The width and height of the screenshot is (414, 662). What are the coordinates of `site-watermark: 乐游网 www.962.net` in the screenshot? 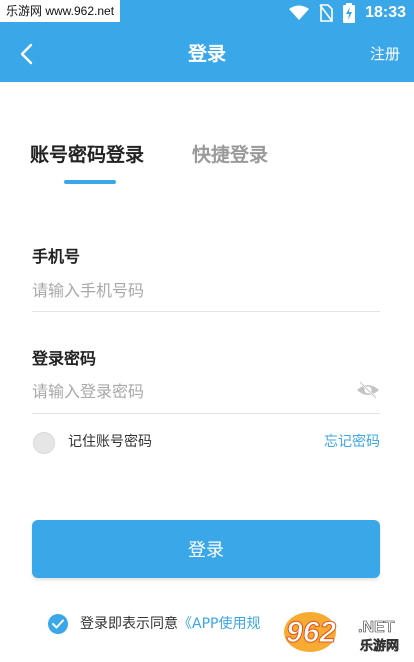 It's located at (60, 11).